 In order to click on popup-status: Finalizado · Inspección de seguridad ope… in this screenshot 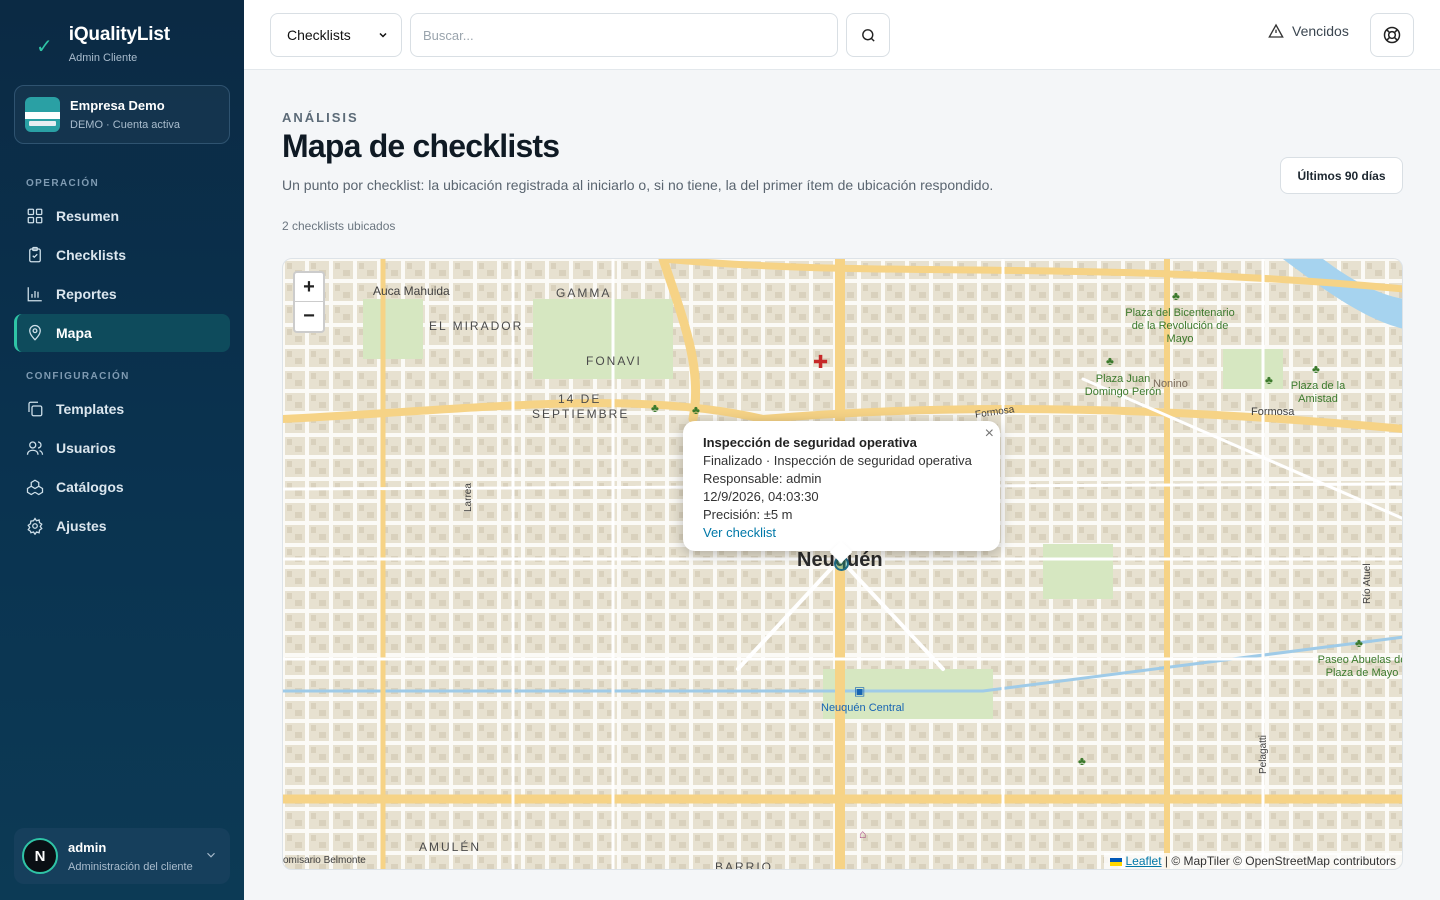, I will do `click(837, 460)`.